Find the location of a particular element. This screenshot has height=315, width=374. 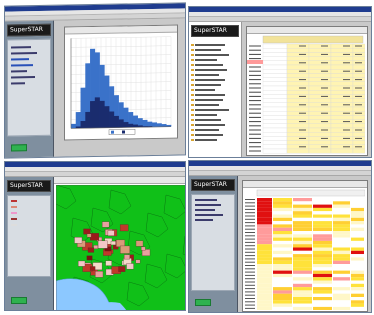

sidebar: SuperSTAR is located at coordinates (213, 244).